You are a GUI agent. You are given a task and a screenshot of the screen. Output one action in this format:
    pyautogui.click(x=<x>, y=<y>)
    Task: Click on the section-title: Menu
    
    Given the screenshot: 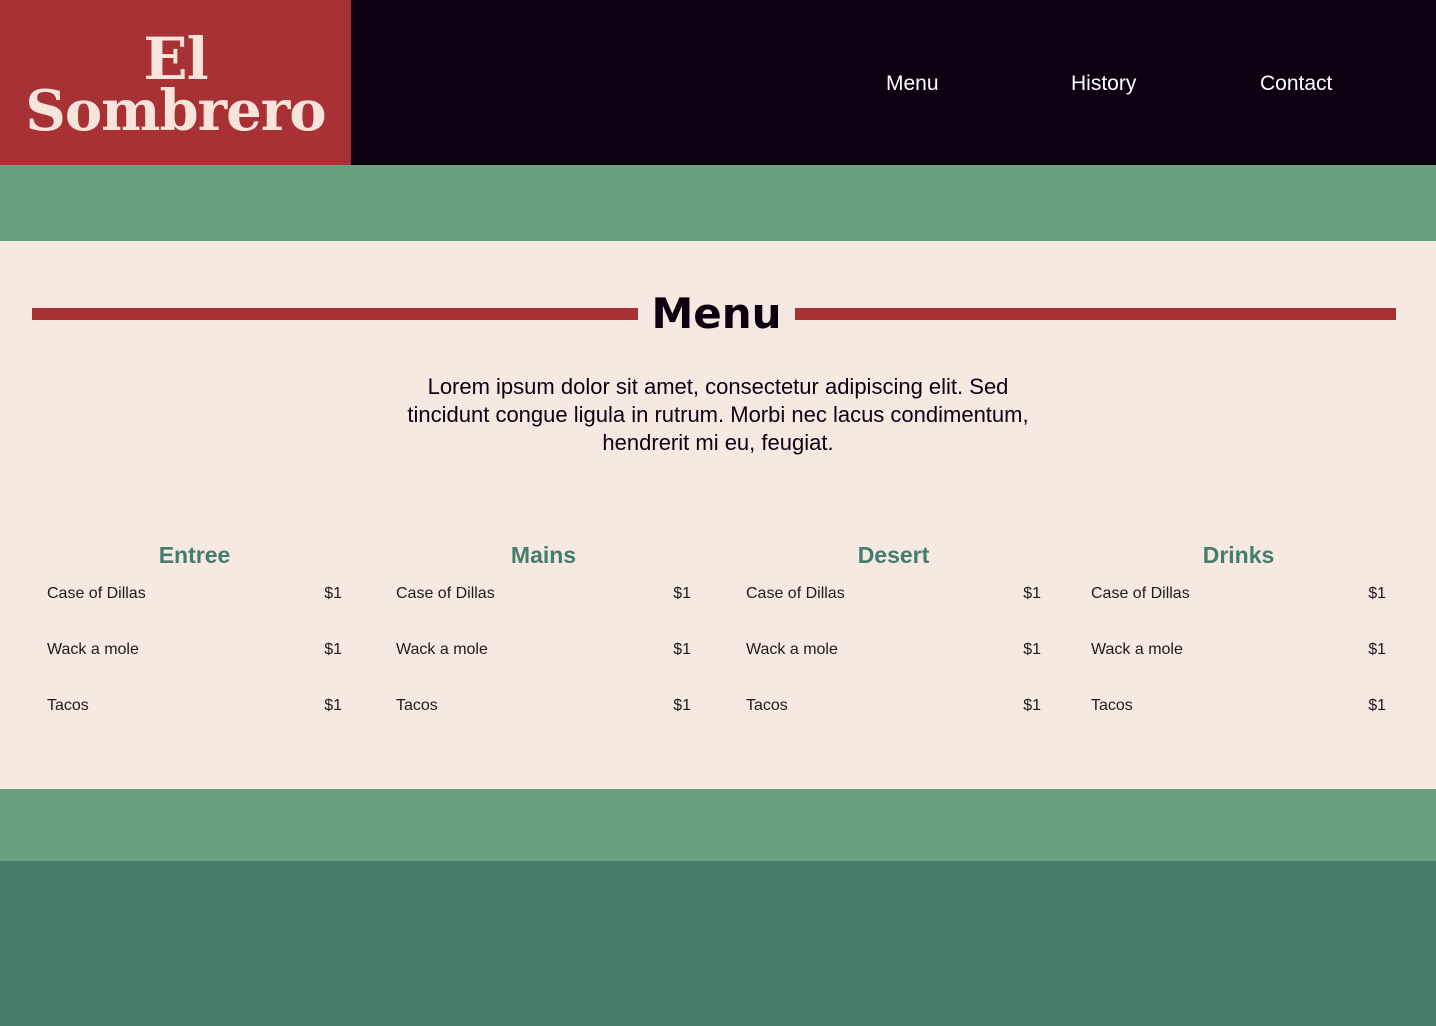 What is the action you would take?
    pyautogui.click(x=716, y=313)
    